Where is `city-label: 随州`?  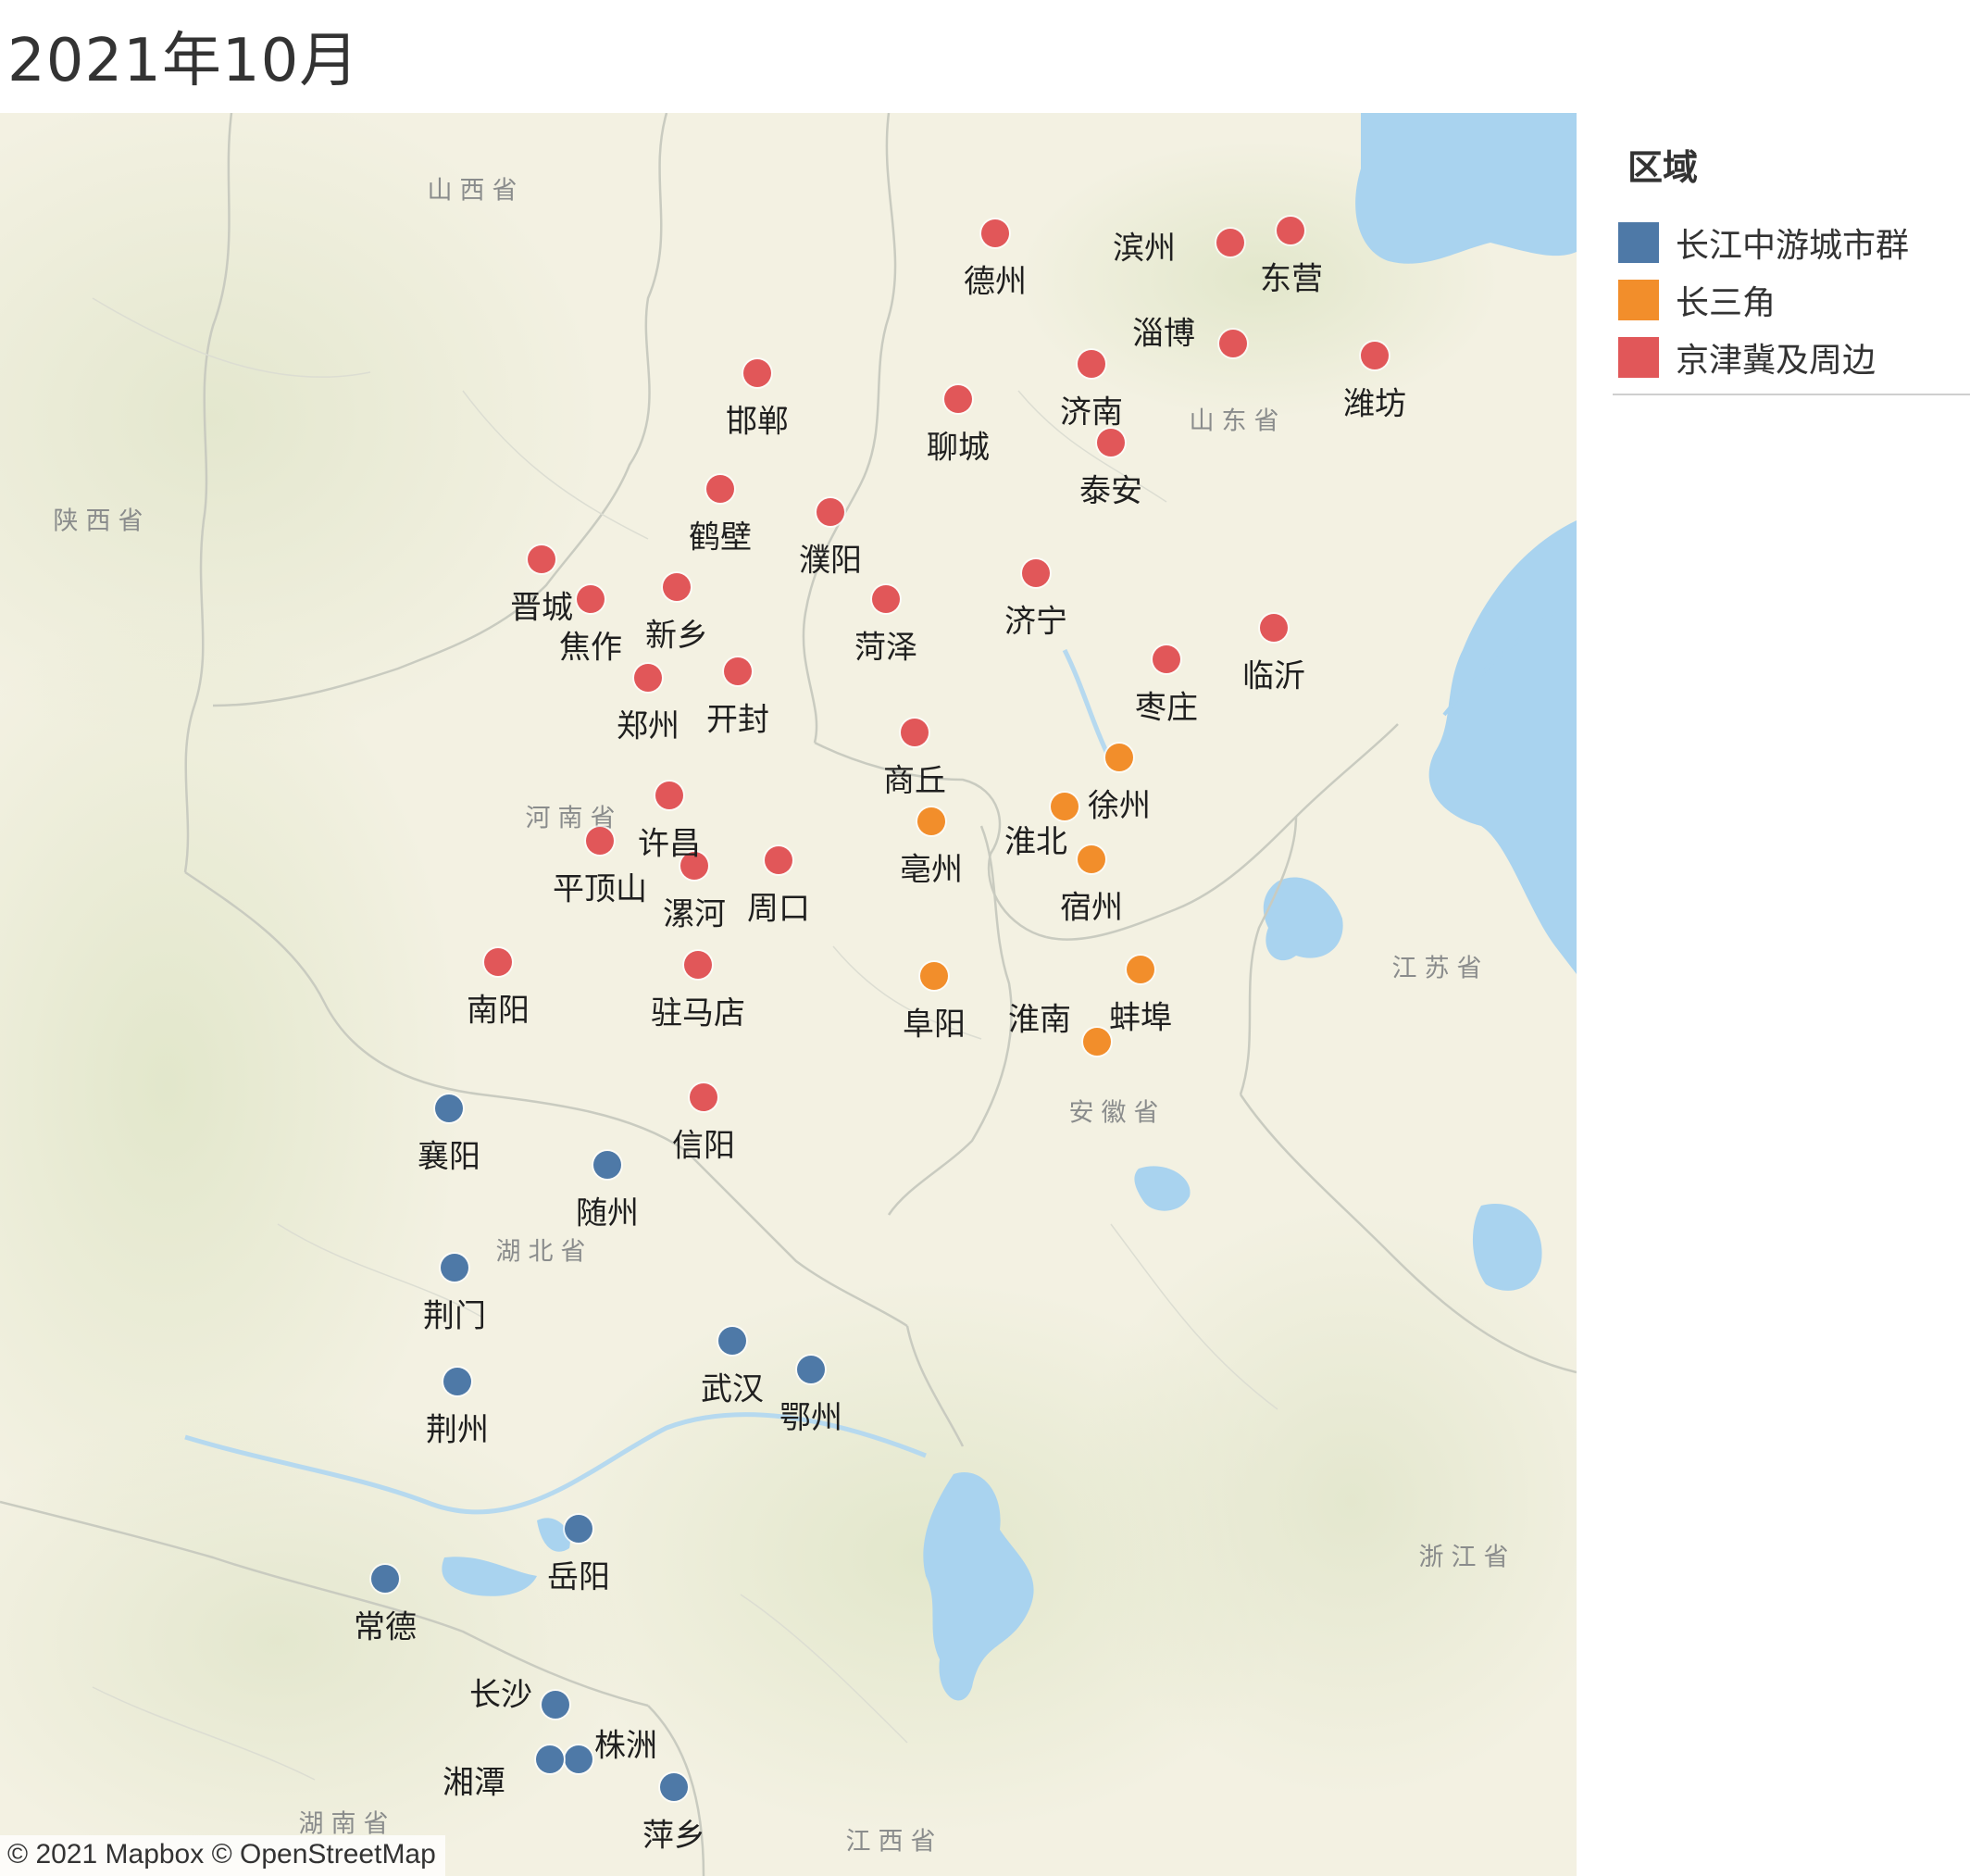 city-label: 随州 is located at coordinates (607, 1213).